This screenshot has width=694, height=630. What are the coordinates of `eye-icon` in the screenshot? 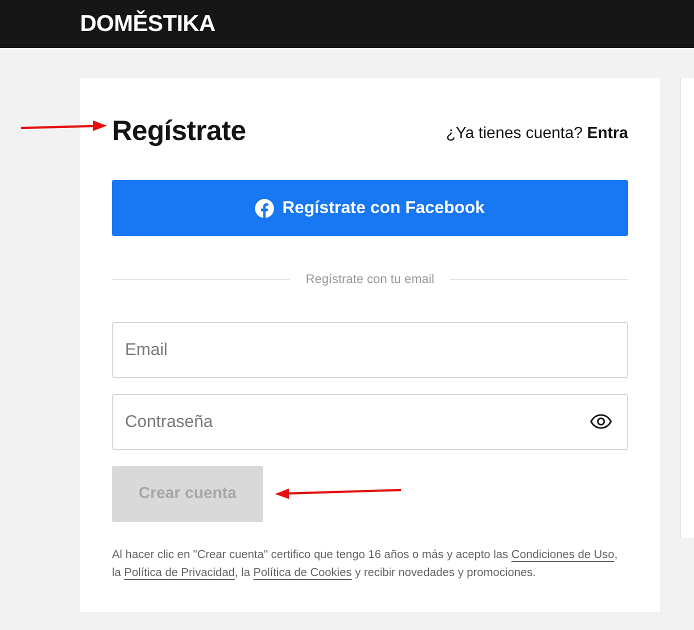 It's located at (601, 421).